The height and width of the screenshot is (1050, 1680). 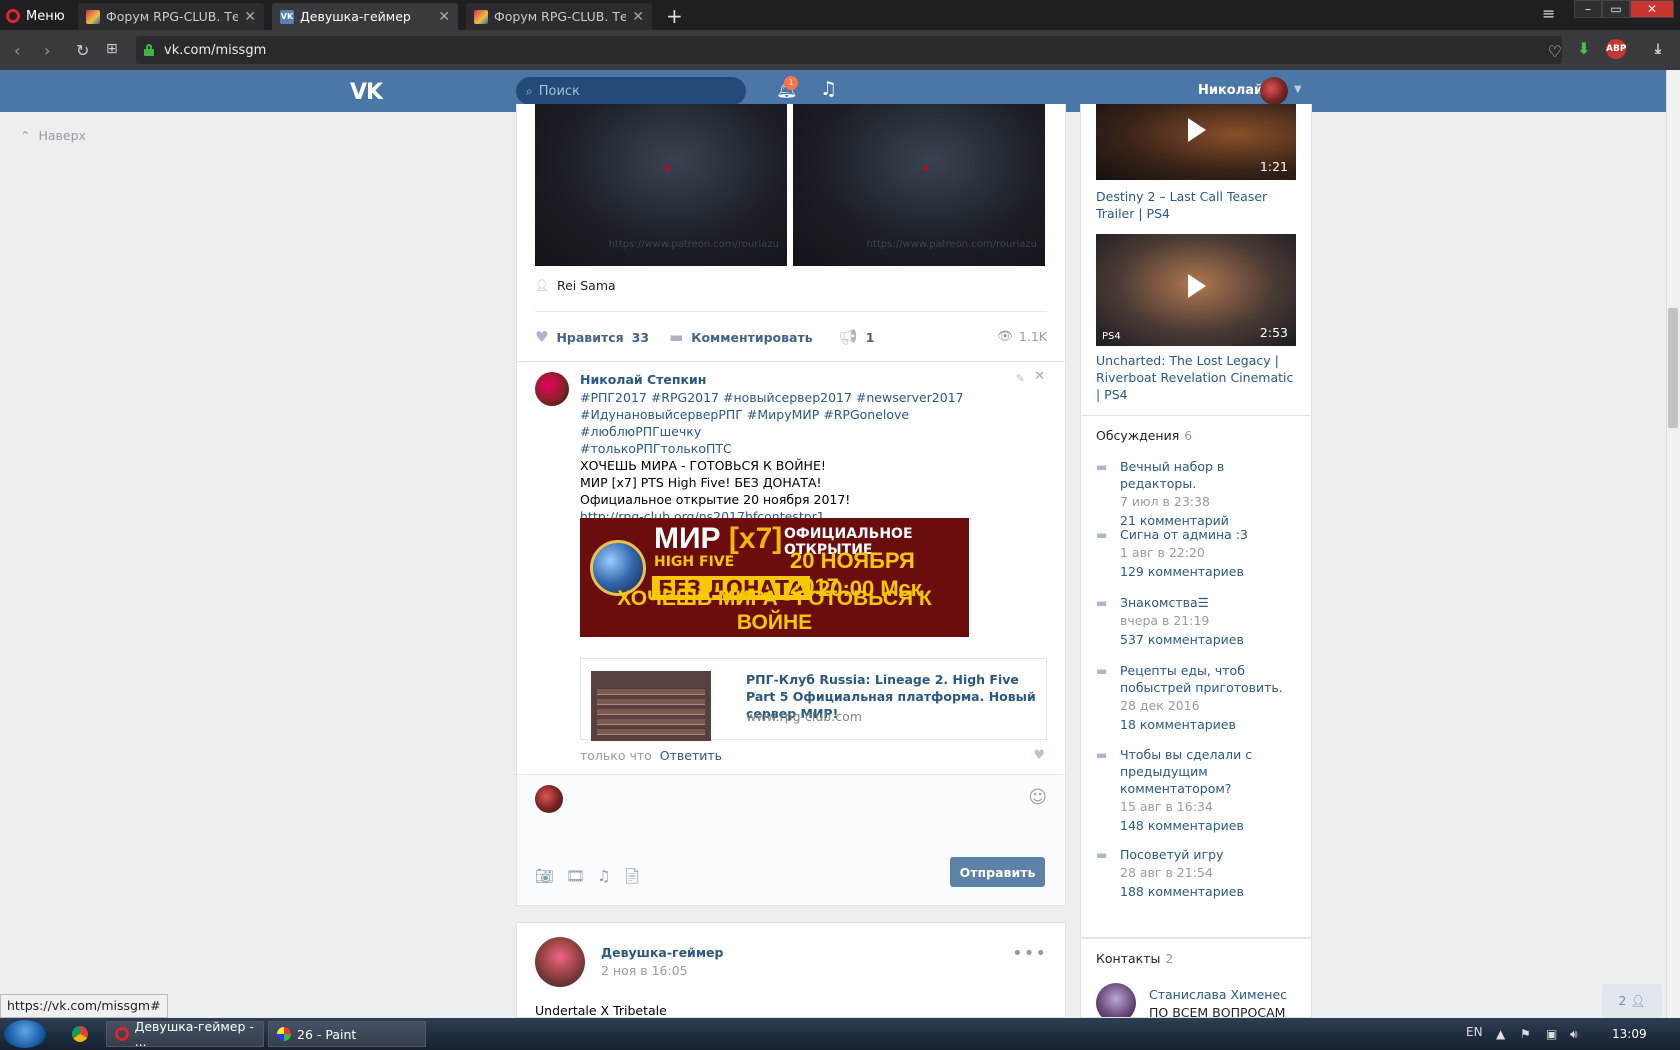 What do you see at coordinates (715, 499) in the screenshot?
I see `text-line: Официальное открытие 20 ноября 2017!` at bounding box center [715, 499].